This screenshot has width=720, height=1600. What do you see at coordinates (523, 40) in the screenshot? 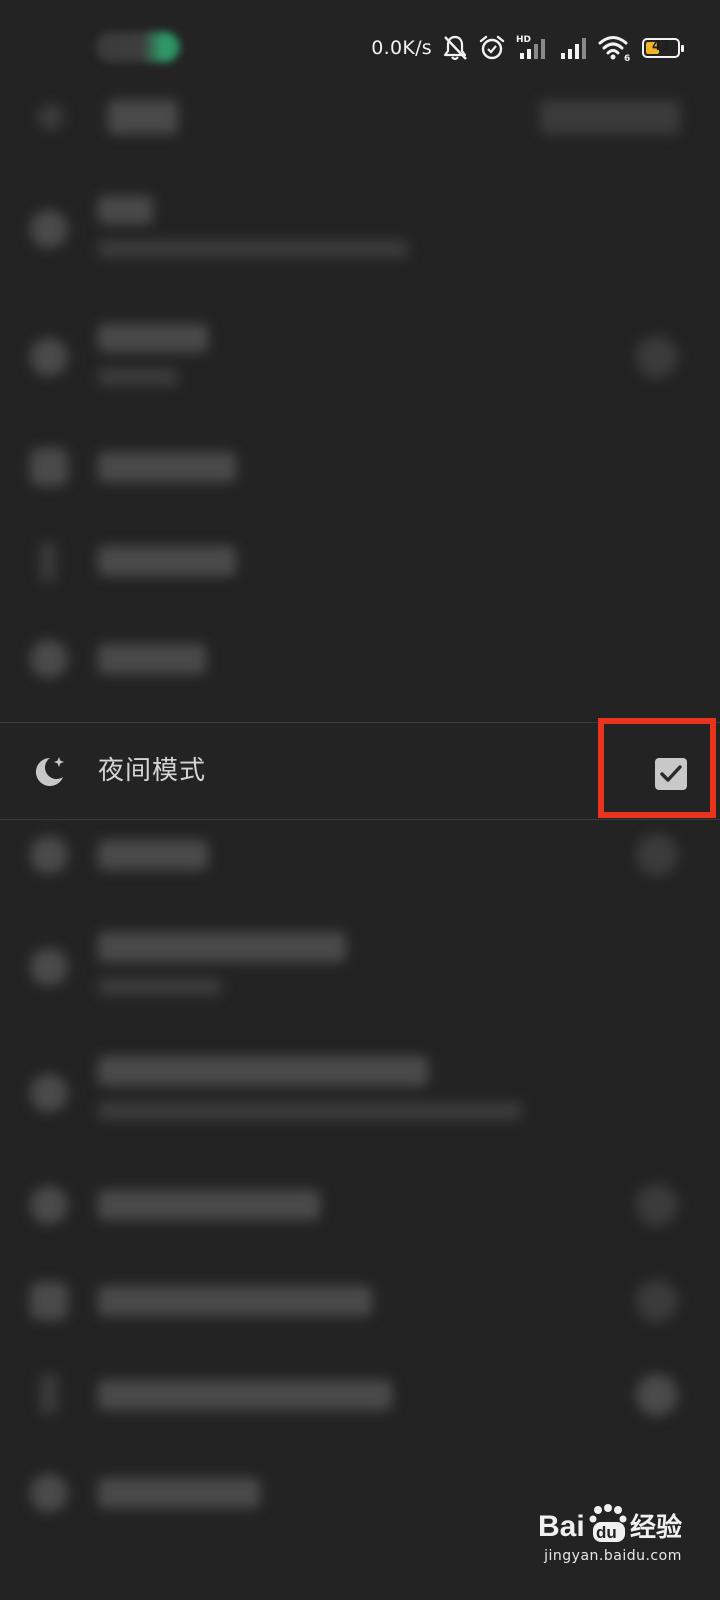
I see `svg-text: HD` at bounding box center [523, 40].